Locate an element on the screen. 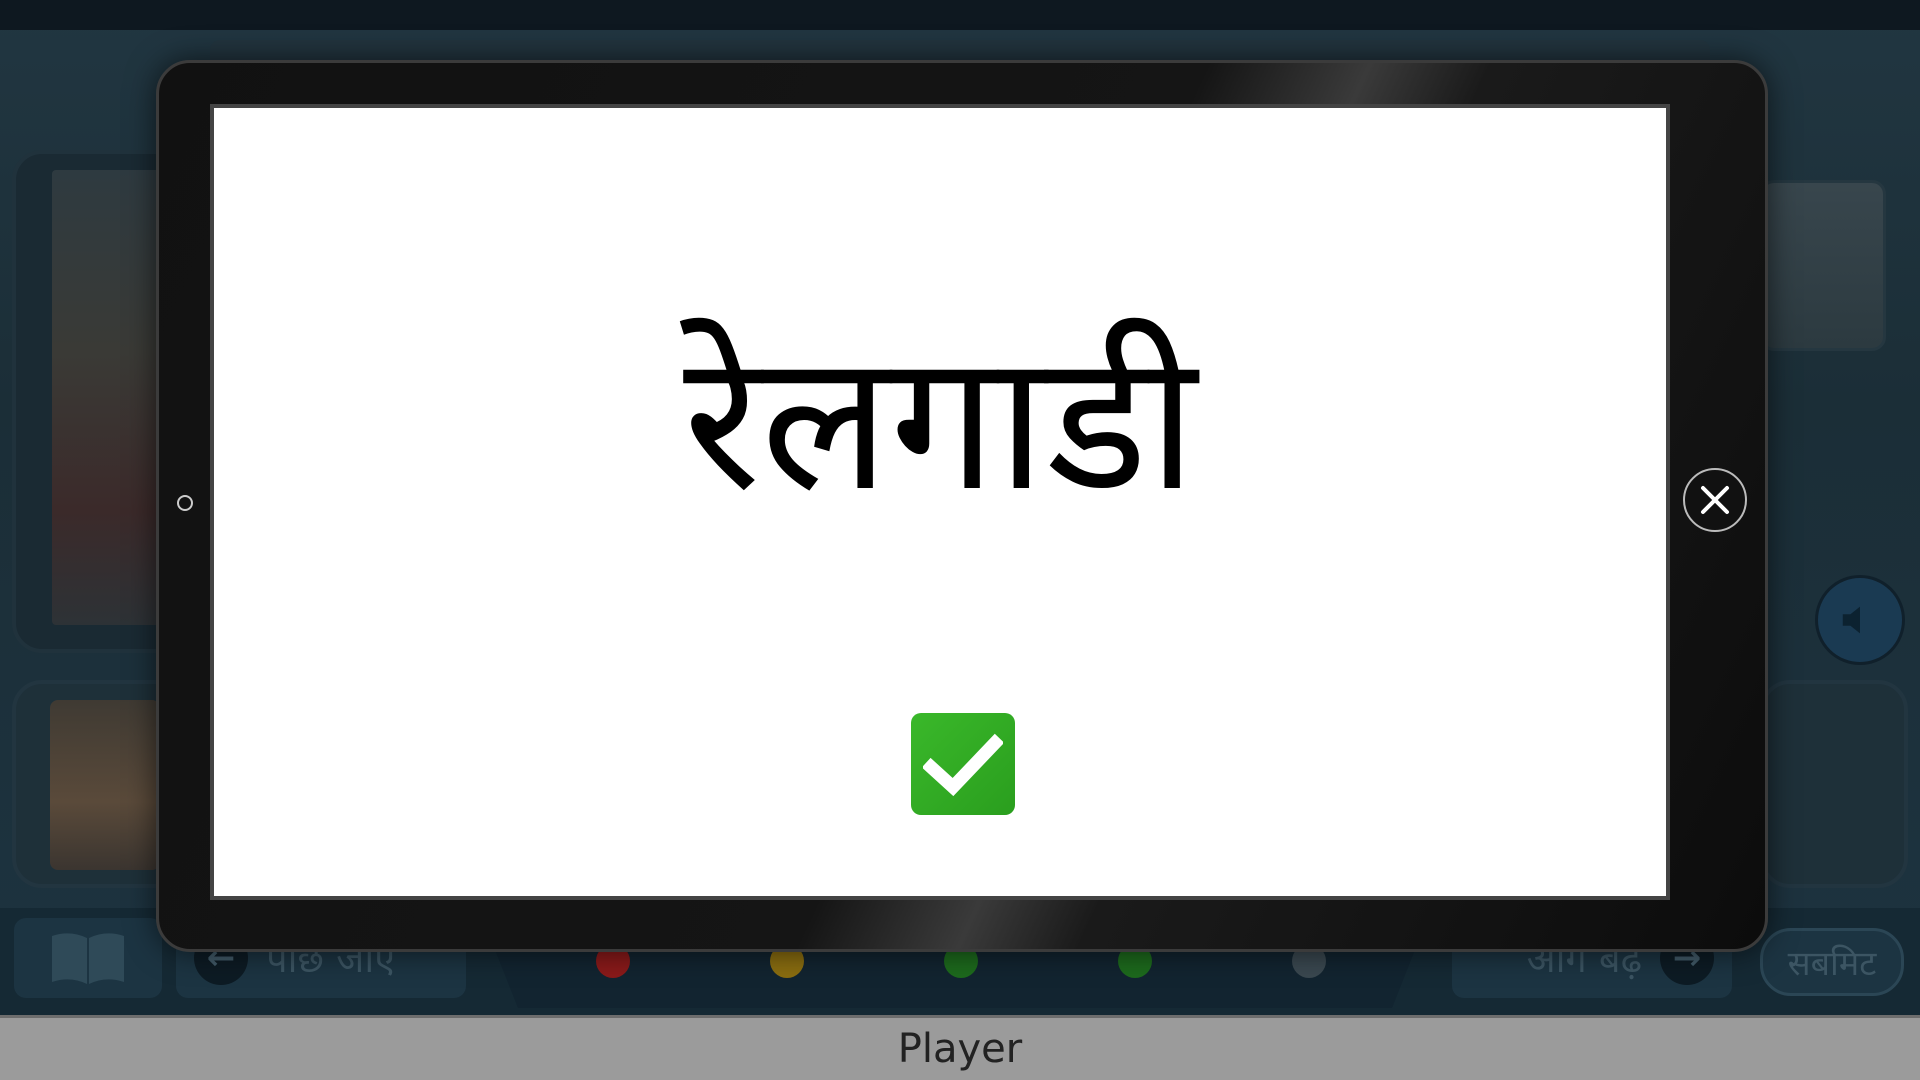 This screenshot has width=1920, height=1080. app-top-bar is located at coordinates (960, 15).